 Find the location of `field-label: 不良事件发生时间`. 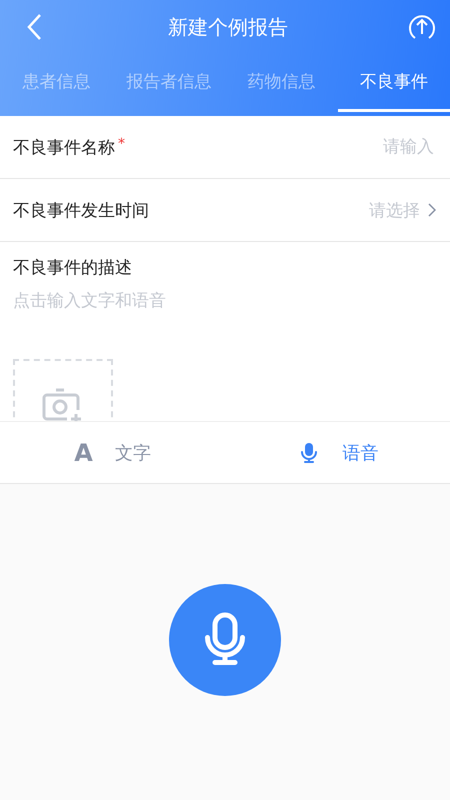

field-label: 不良事件发生时间 is located at coordinates (81, 211).